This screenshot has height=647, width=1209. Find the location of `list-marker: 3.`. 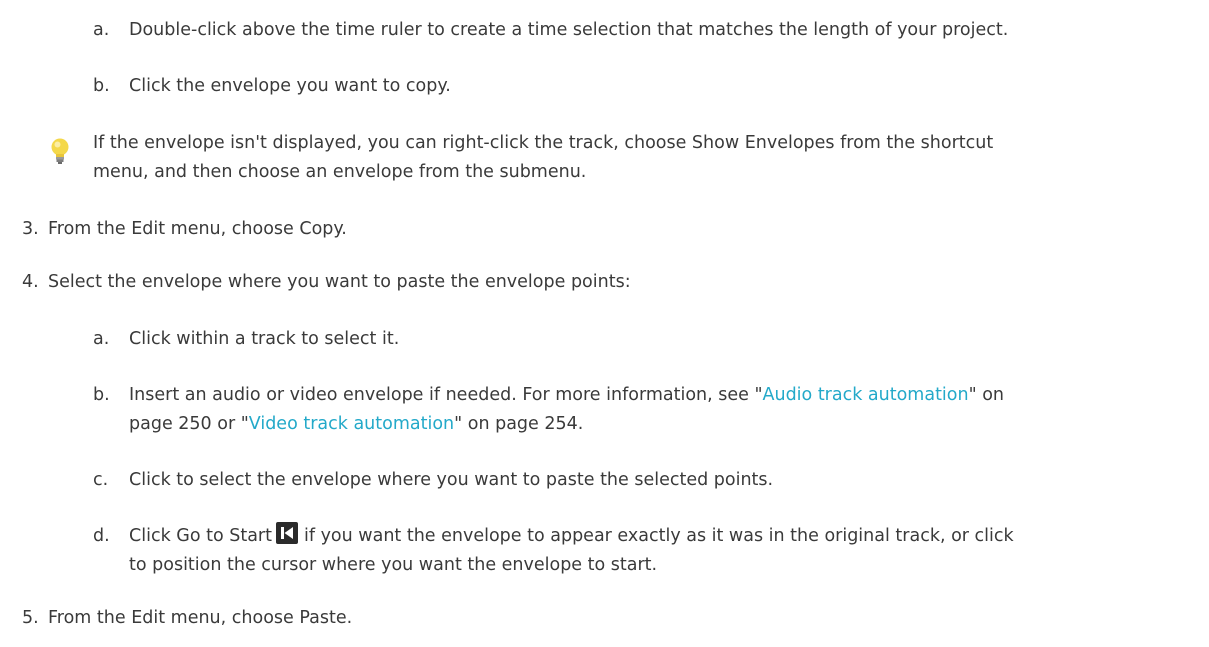

list-marker: 3. is located at coordinates (30, 229).